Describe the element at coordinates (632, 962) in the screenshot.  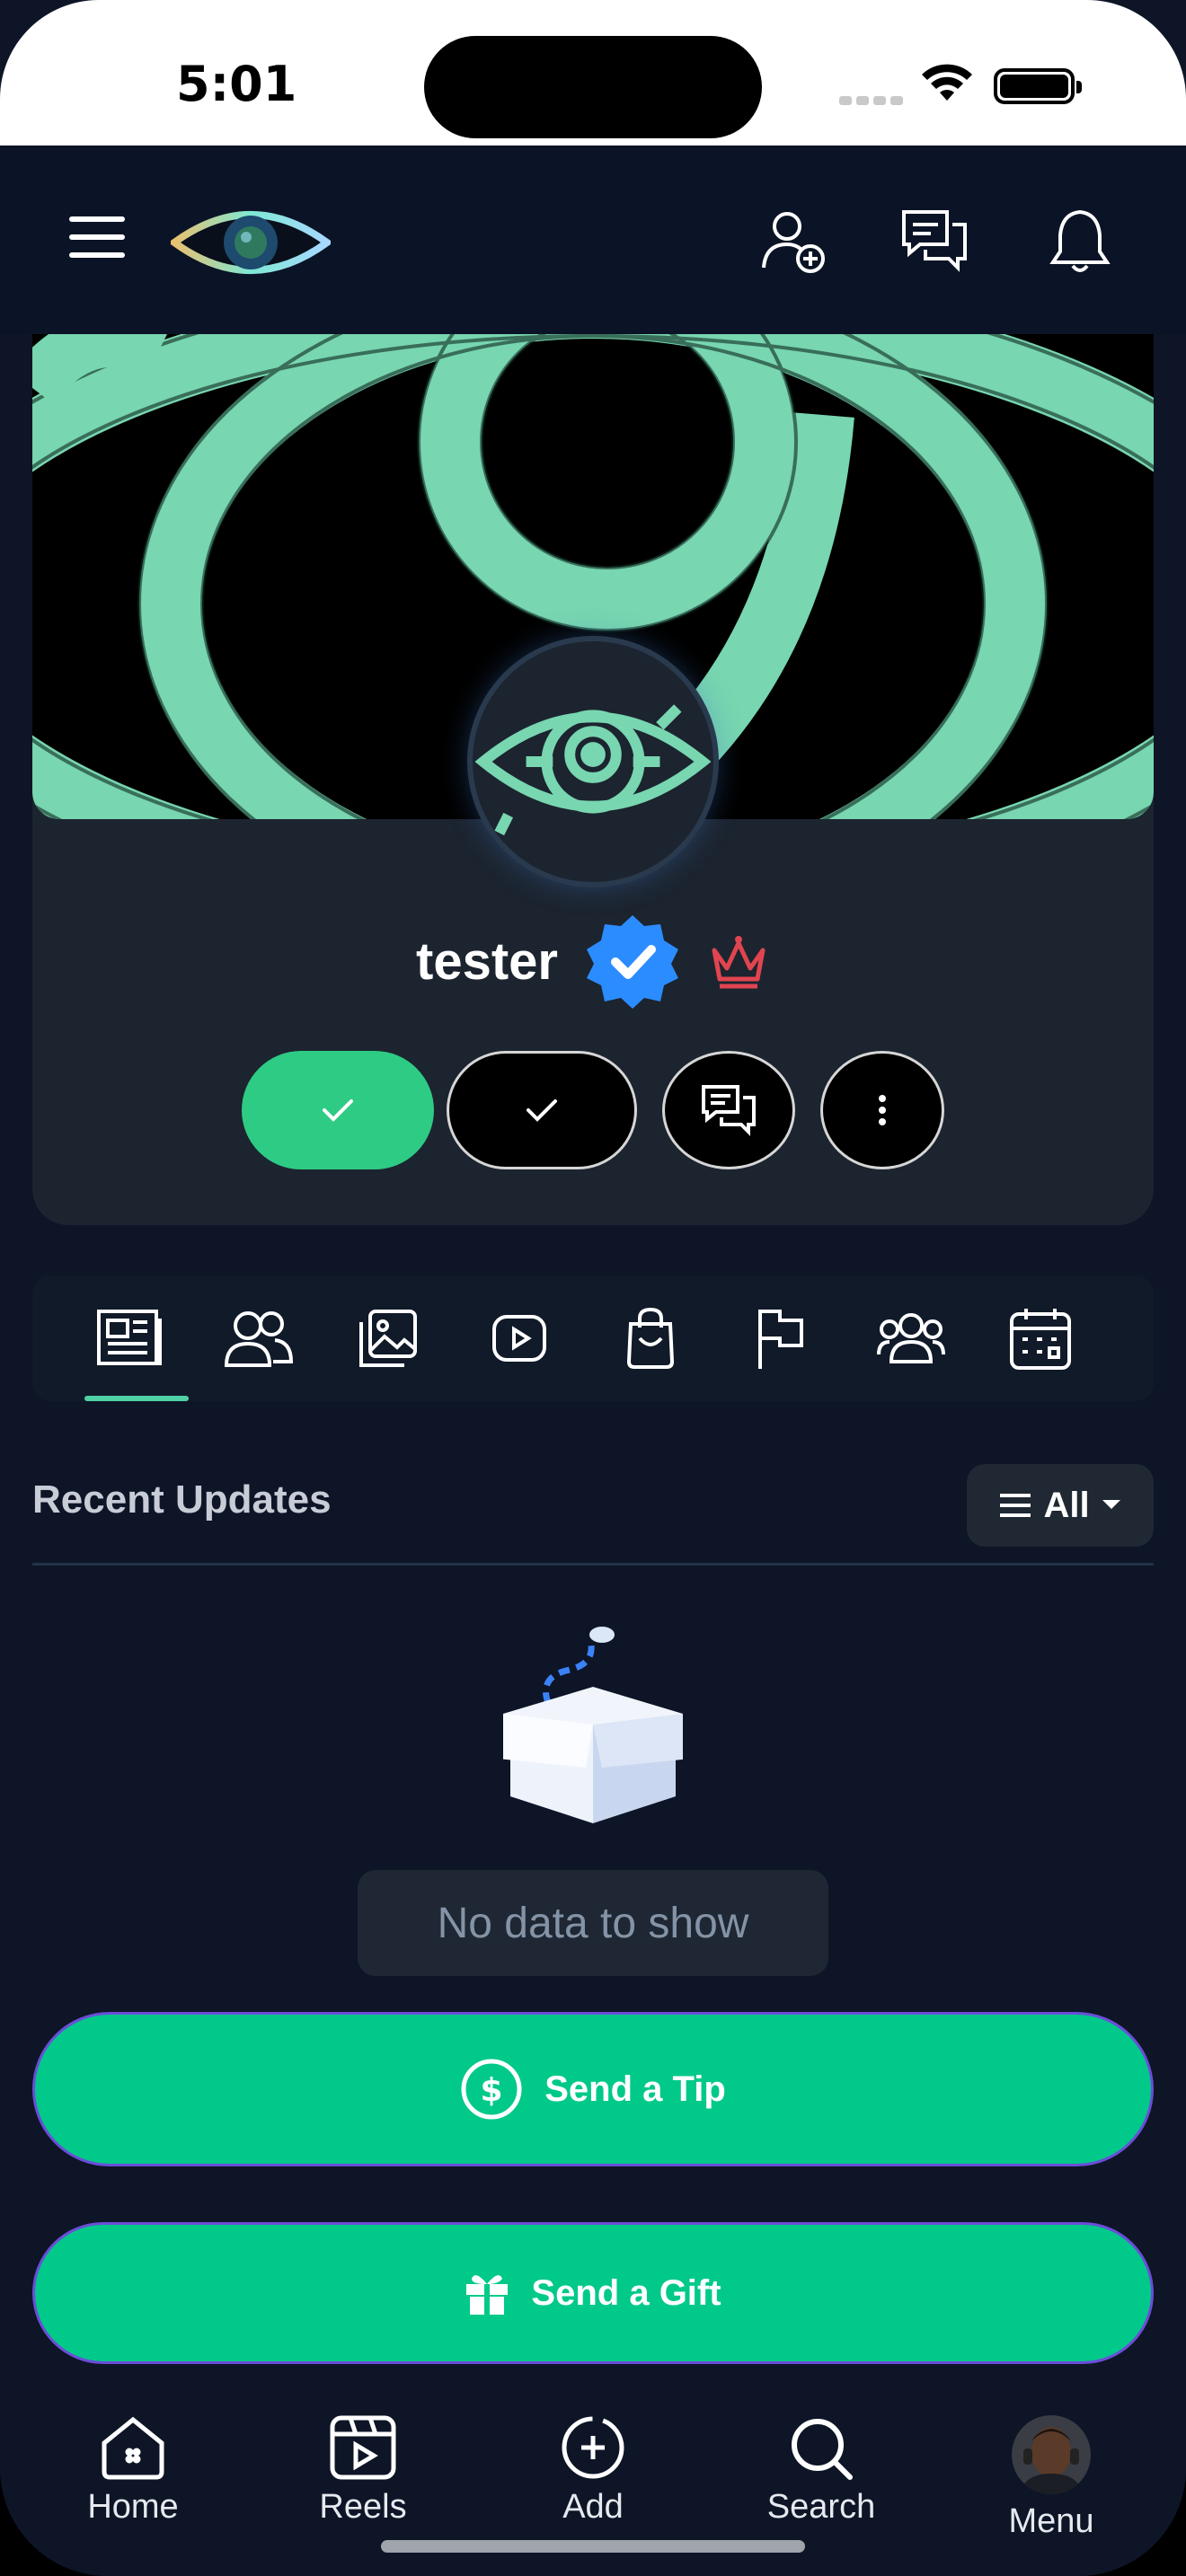
I see `verified-badge-icon` at that location.